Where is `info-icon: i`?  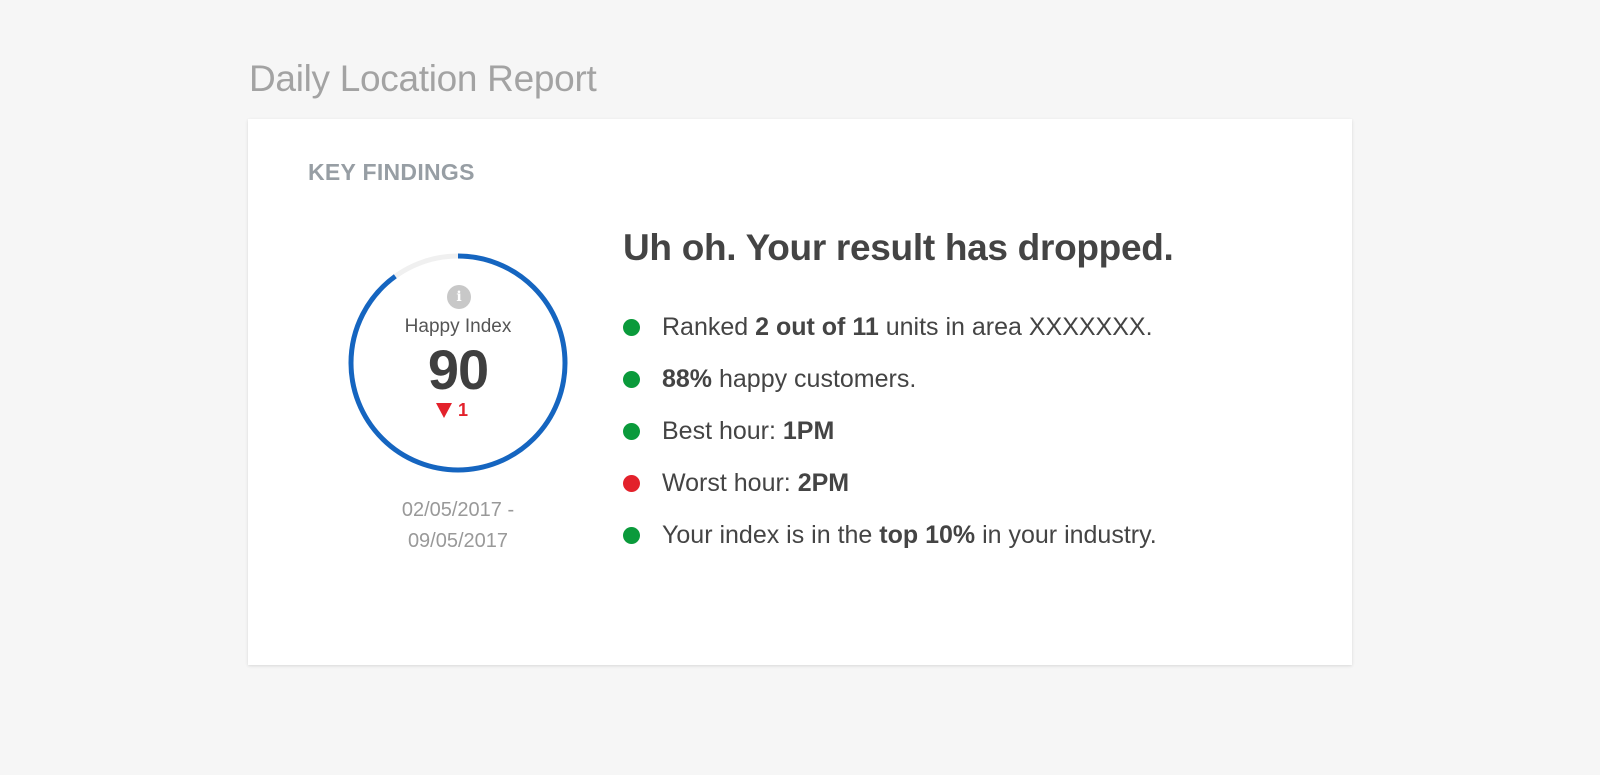
info-icon: i is located at coordinates (459, 297).